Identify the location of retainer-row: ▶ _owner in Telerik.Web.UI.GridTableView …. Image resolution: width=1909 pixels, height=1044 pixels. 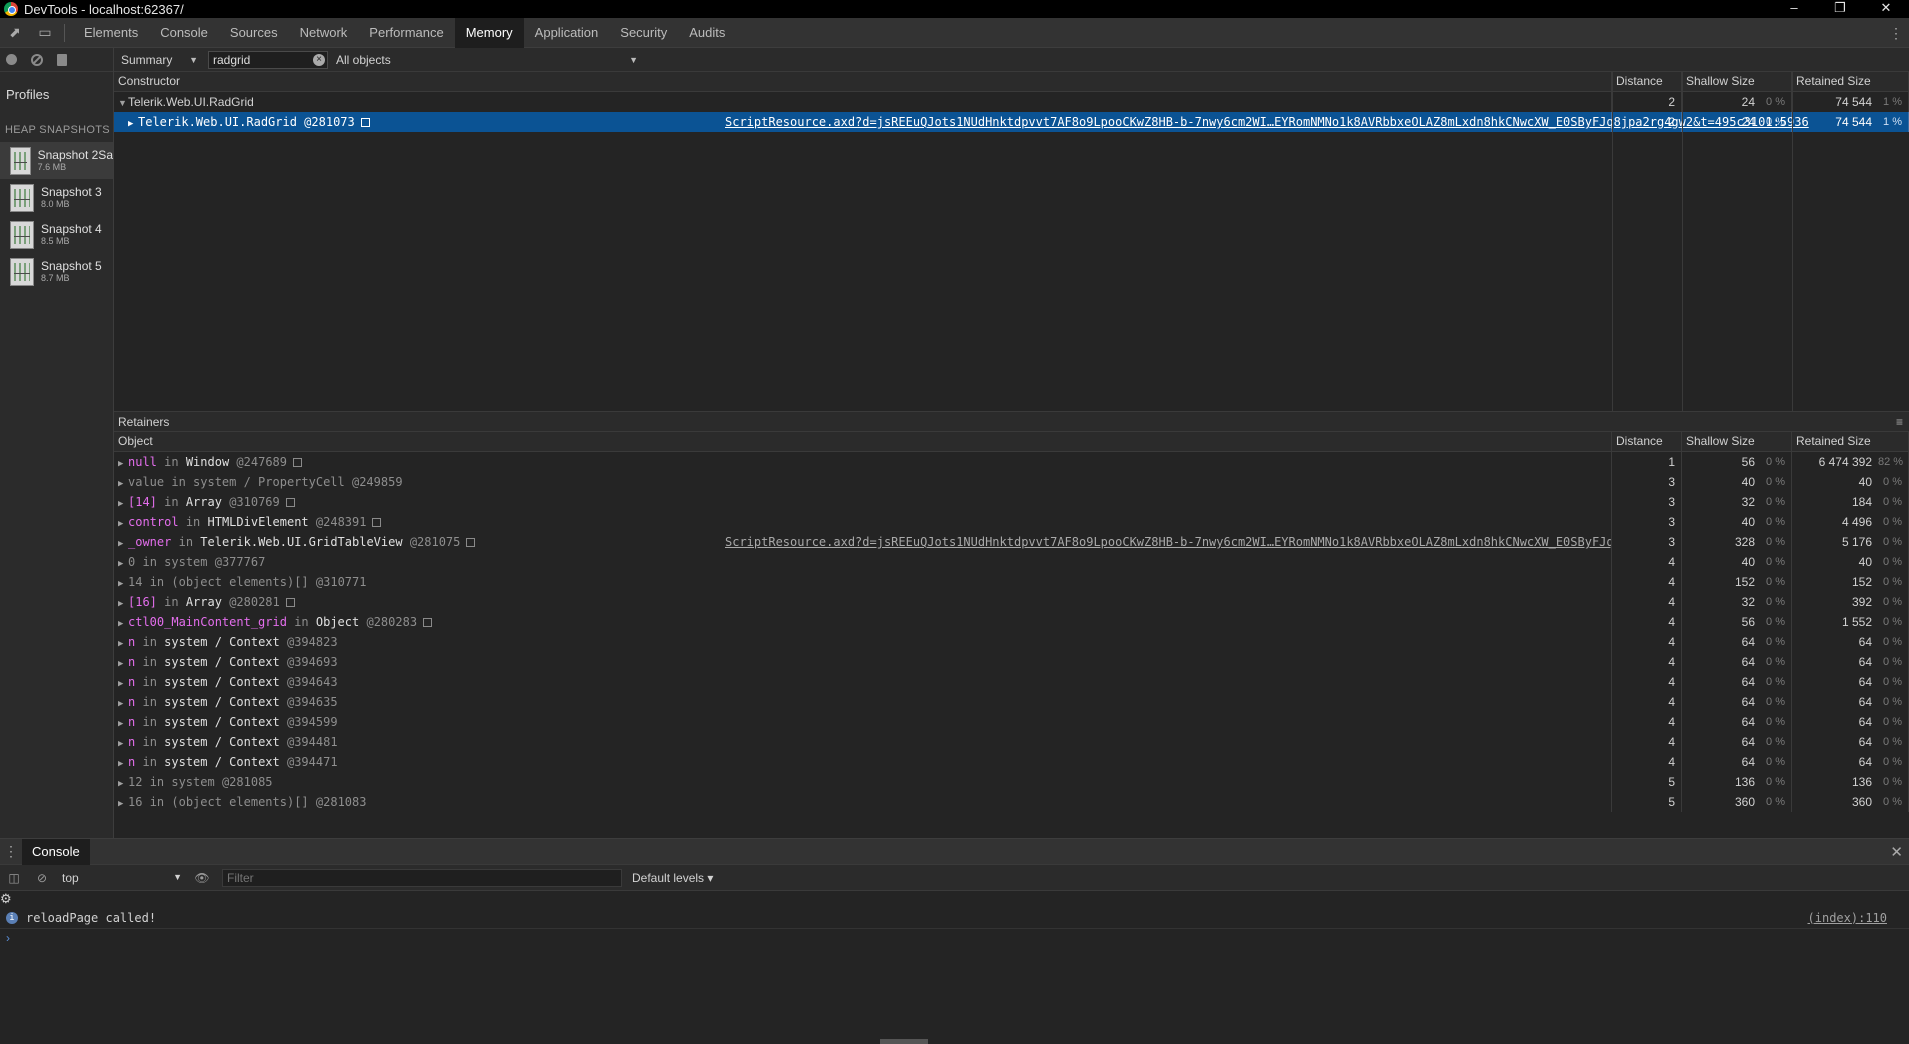
(1011, 542).